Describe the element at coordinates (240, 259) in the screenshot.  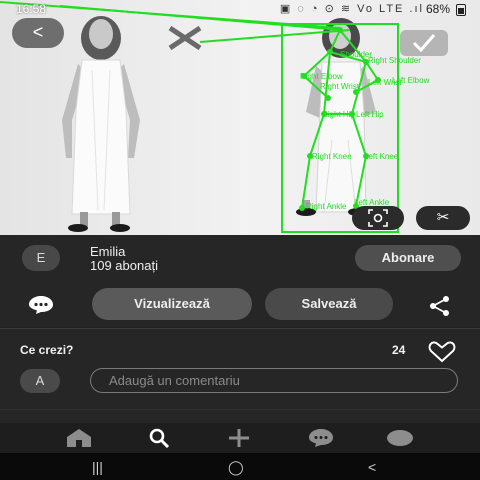
I see `profile-row: E Emilia 109 abonați Abonare` at that location.